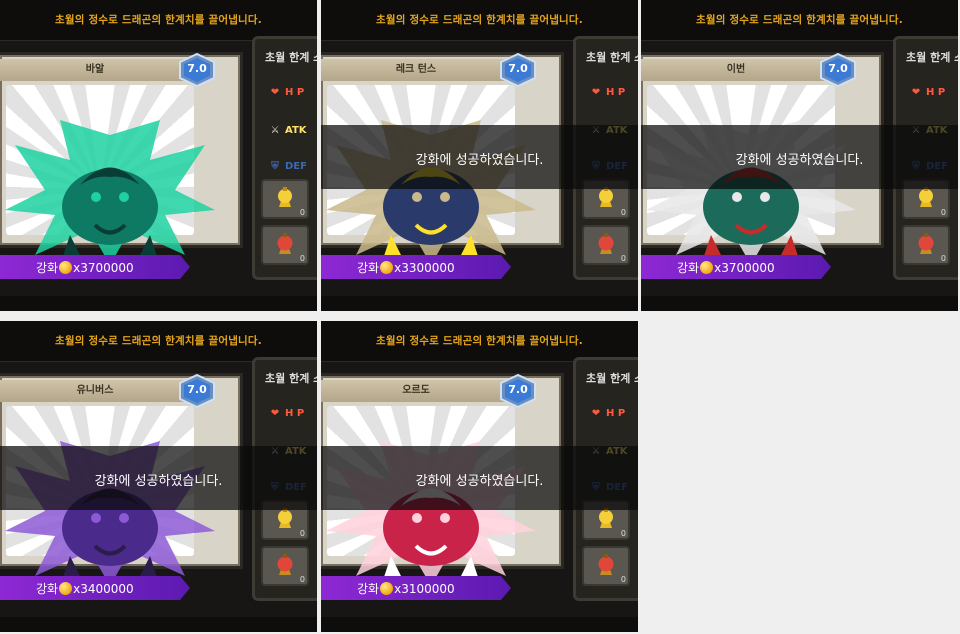 This screenshot has height=634, width=960. Describe the element at coordinates (287, 169) in the screenshot. I see `stat-def: ⛨DEF` at that location.